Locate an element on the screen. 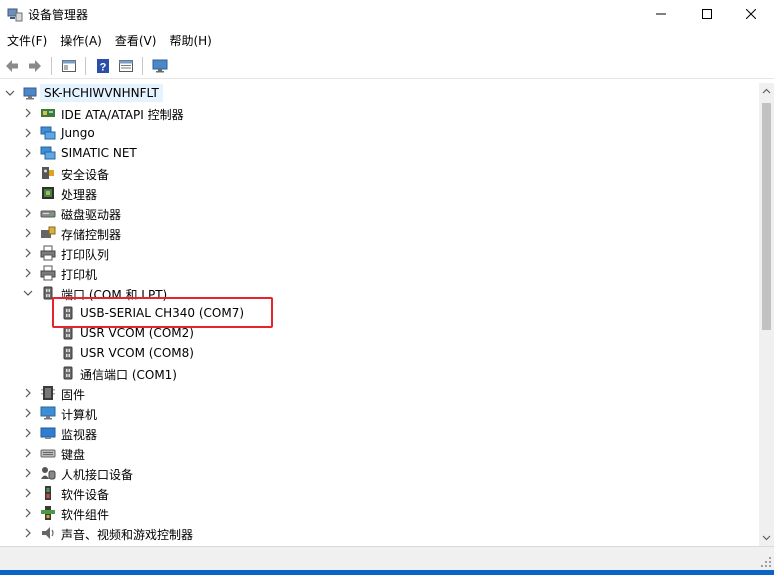 Image resolution: width=774 pixels, height=575 pixels. network-icon is located at coordinates (48, 133).